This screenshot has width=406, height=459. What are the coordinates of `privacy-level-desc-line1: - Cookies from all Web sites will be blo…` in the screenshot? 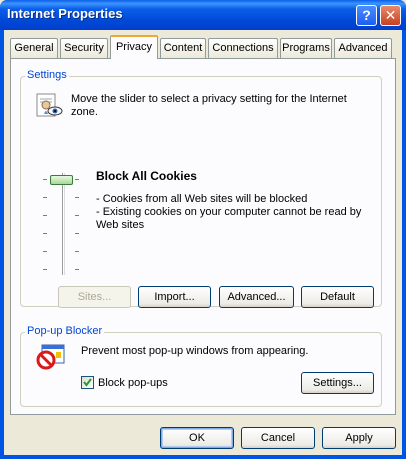 It's located at (202, 199).